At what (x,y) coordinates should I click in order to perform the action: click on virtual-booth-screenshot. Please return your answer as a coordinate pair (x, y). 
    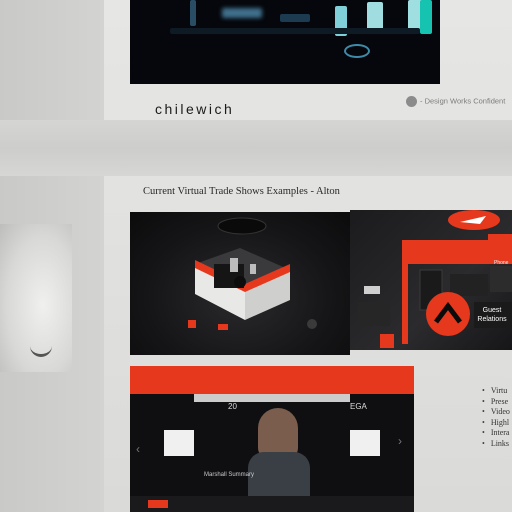
    Looking at the image, I should click on (240, 283).